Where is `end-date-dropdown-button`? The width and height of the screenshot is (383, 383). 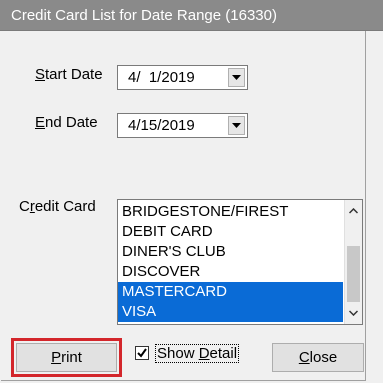
end-date-dropdown-button is located at coordinates (236, 125).